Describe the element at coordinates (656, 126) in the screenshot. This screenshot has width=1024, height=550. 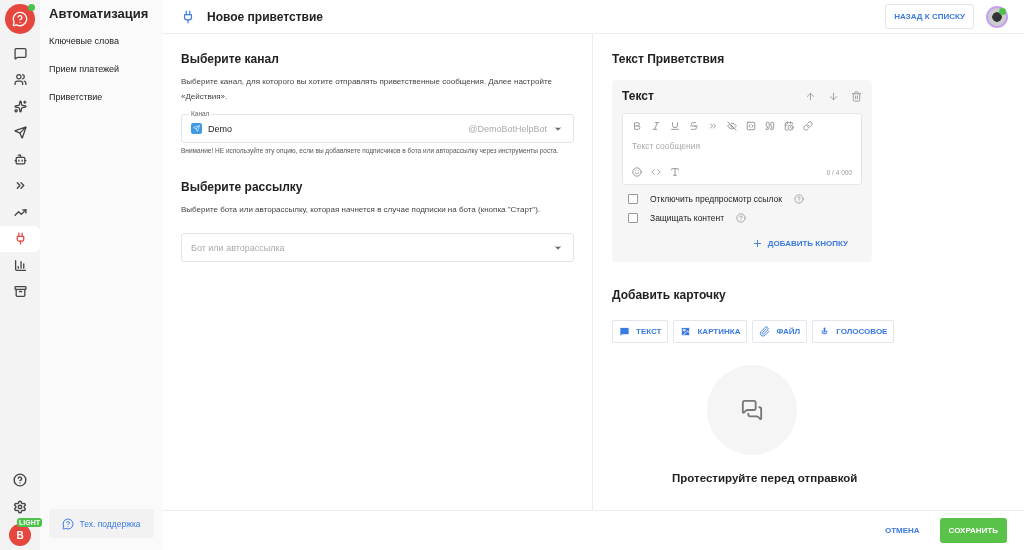
I see `italic-icon` at that location.